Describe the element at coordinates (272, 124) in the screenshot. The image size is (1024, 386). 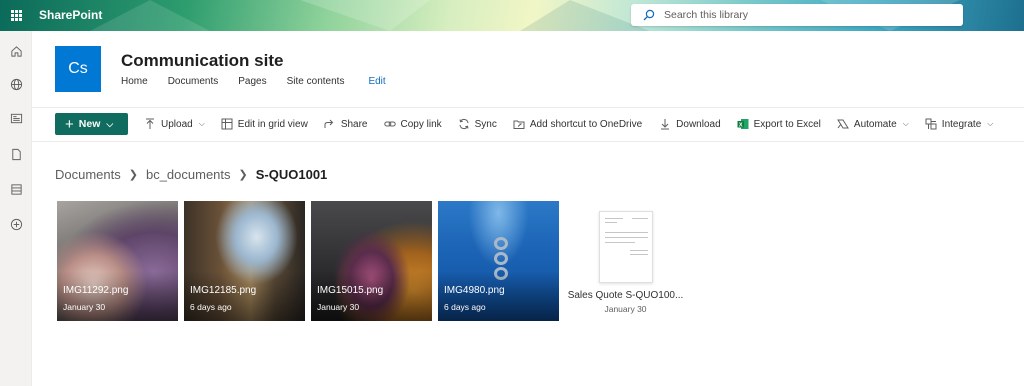
I see `grid-view-label: Edit in grid view` at that location.